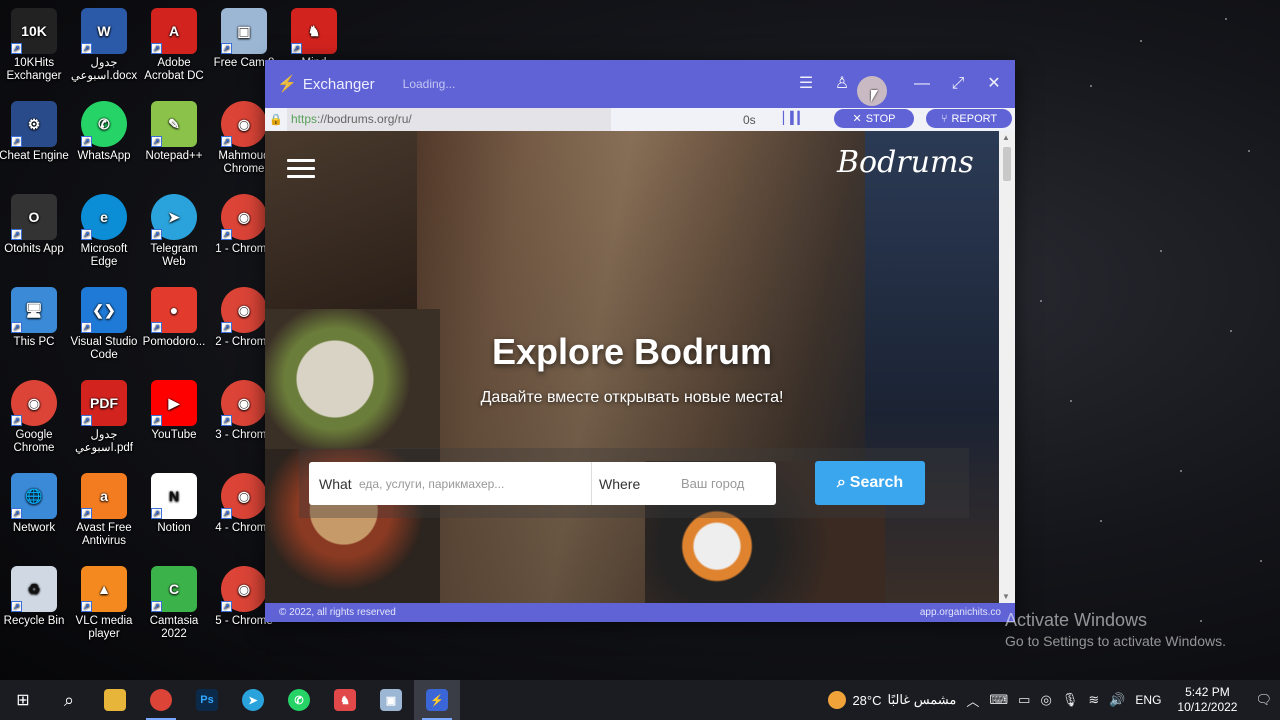  What do you see at coordinates (253, 700) in the screenshot?
I see `taskbar-telegram: ➤` at bounding box center [253, 700].